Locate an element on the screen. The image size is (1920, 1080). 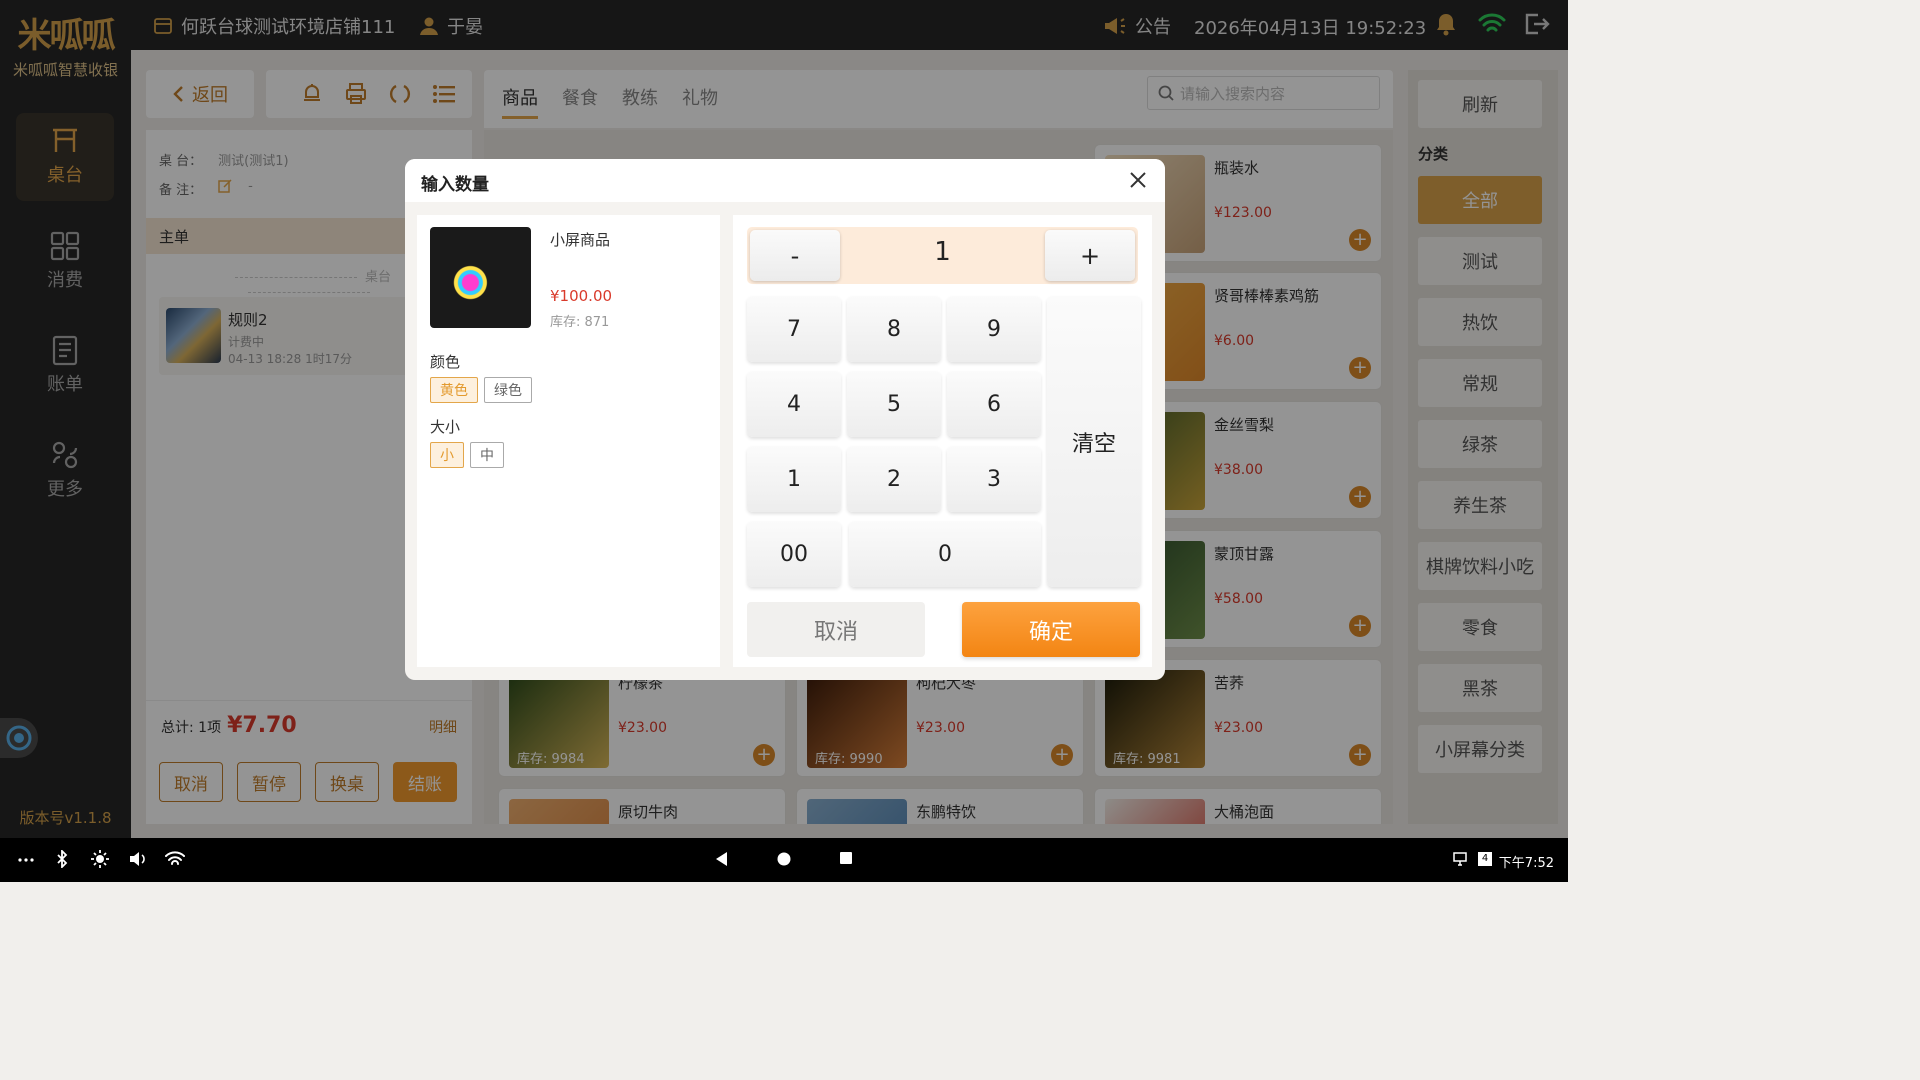
wifi-status-icon is located at coordinates (175, 859).